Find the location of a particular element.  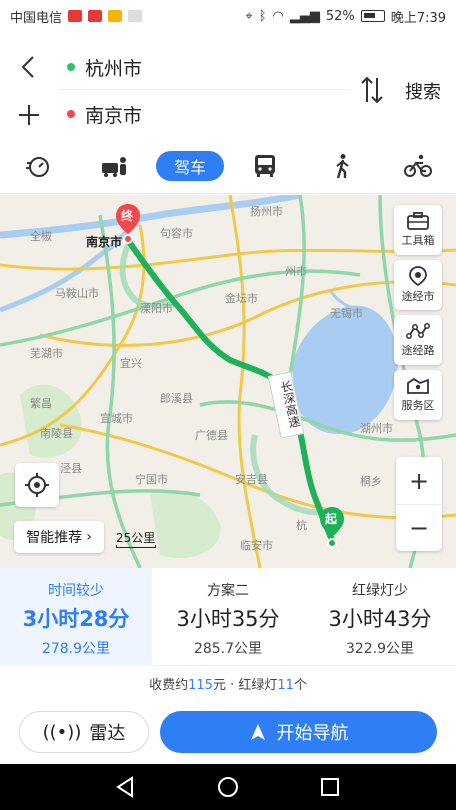

bus-icon is located at coordinates (265, 166).